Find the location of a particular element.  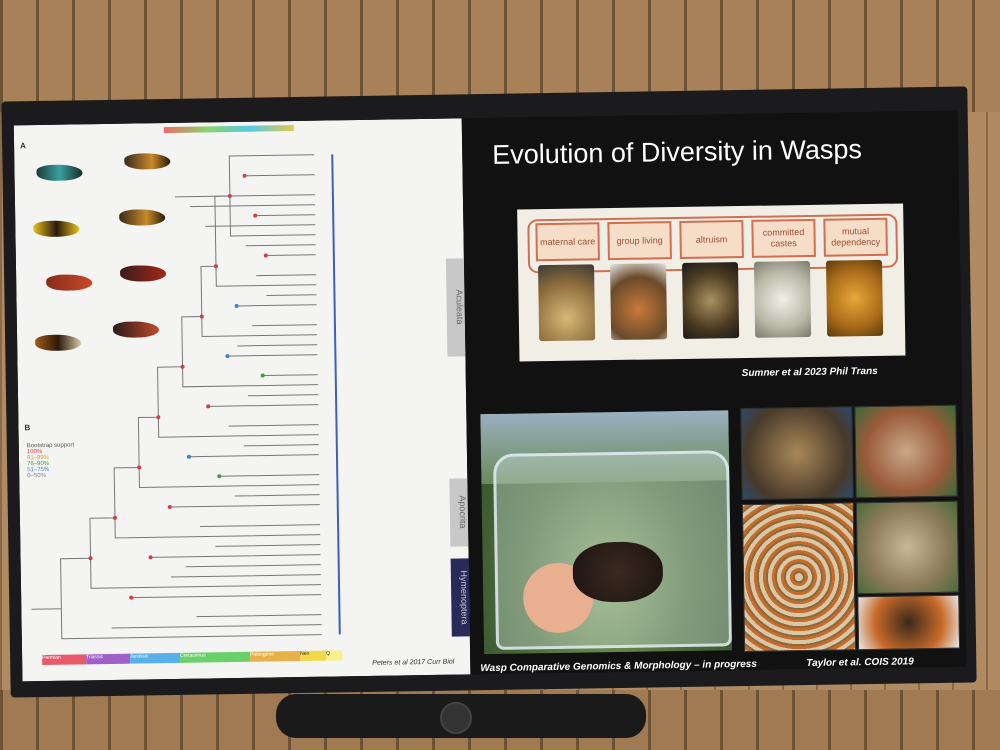

nest-photo-altruism is located at coordinates (710, 300).